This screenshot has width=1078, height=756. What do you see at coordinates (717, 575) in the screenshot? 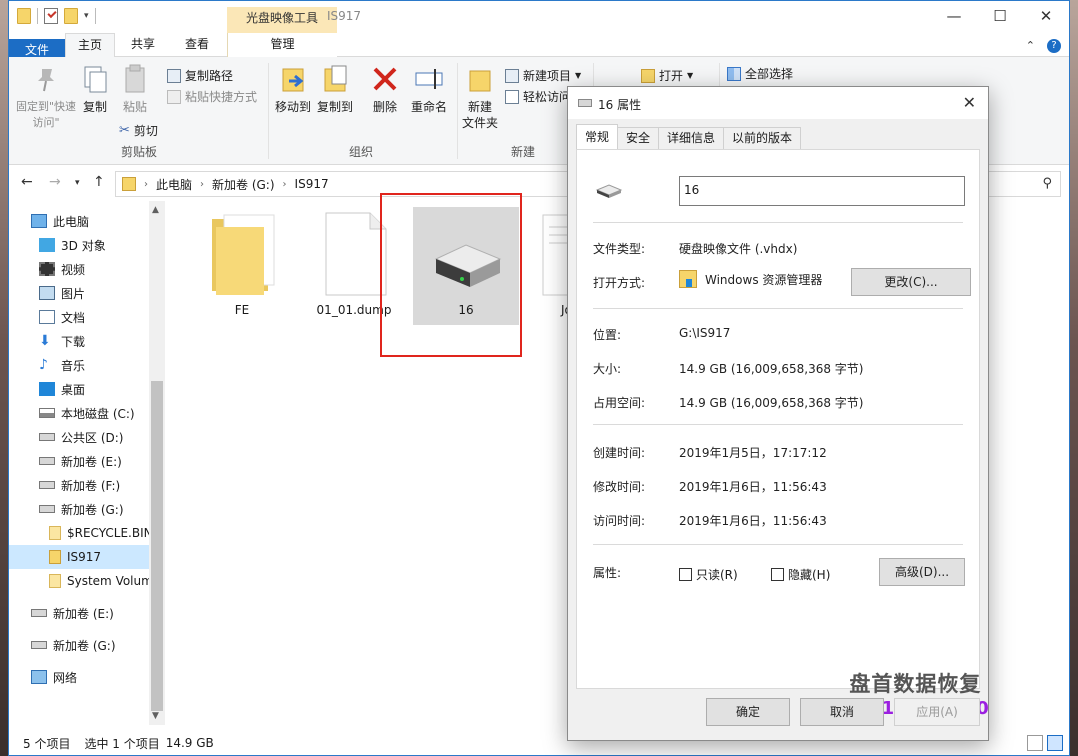
I see `readonly-label: 只读(R)` at bounding box center [717, 575].